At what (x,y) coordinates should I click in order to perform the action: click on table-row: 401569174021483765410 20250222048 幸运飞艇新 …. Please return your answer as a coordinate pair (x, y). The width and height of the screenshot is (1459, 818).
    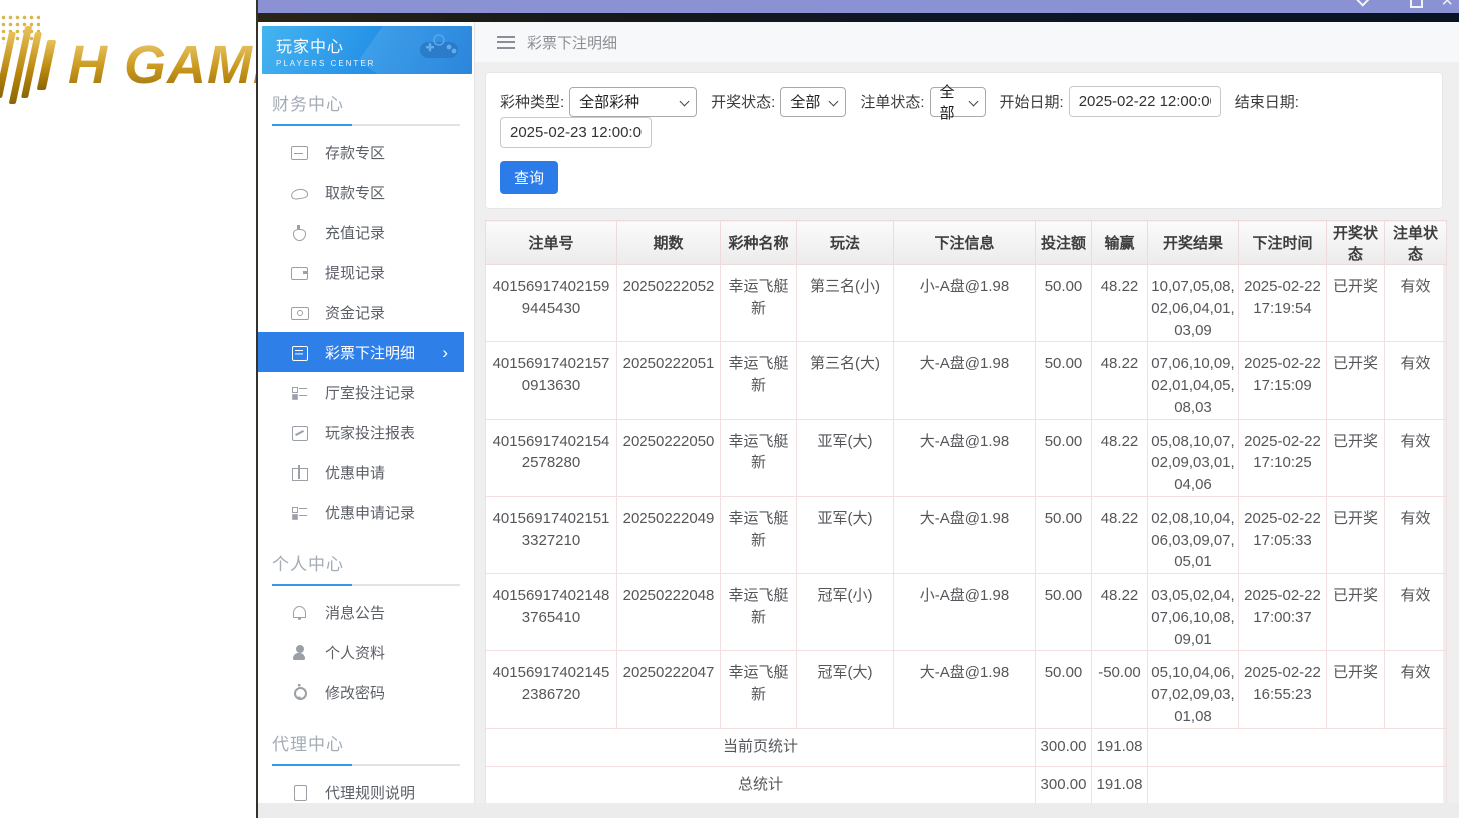
    Looking at the image, I should click on (966, 612).